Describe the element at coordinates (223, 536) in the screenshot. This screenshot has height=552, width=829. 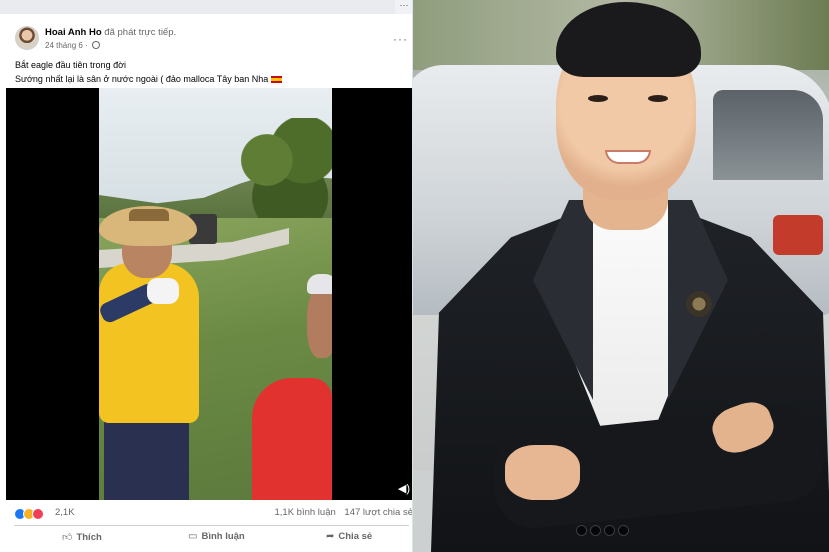
I see `comment-label: Bình luận` at that location.